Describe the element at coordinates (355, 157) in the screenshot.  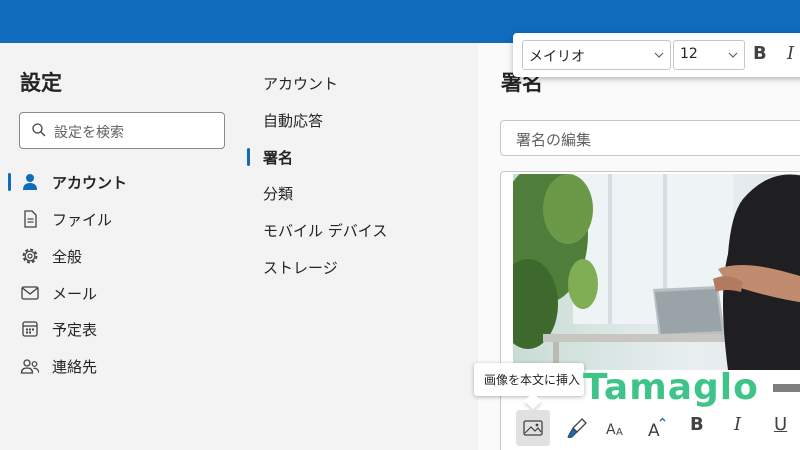
I see `subnav-item-signature: 署名` at that location.